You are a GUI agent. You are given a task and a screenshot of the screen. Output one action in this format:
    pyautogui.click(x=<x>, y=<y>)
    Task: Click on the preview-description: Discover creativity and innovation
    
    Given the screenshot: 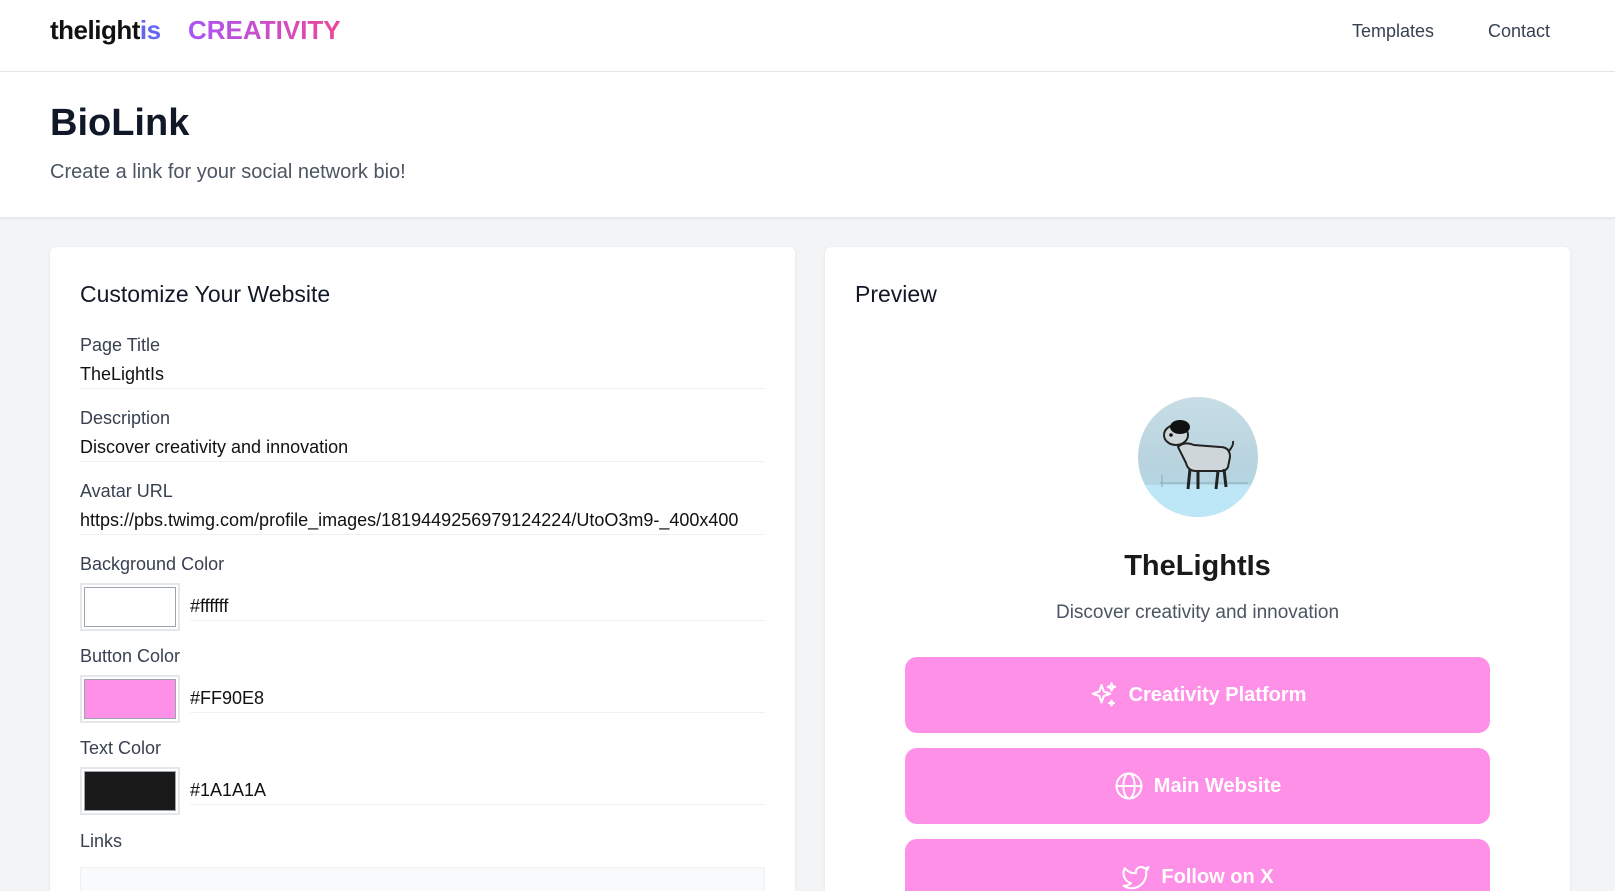 What is the action you would take?
    pyautogui.click(x=1197, y=612)
    